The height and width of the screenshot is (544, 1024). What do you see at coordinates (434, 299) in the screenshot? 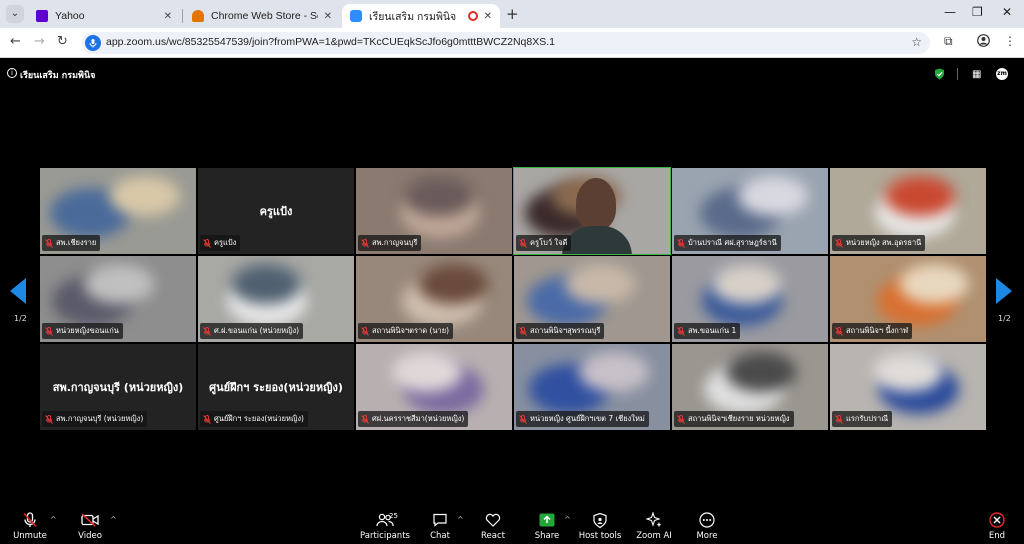
I see `participant-video-tile: สถานพินิจฯตราด (นาย)` at bounding box center [434, 299].